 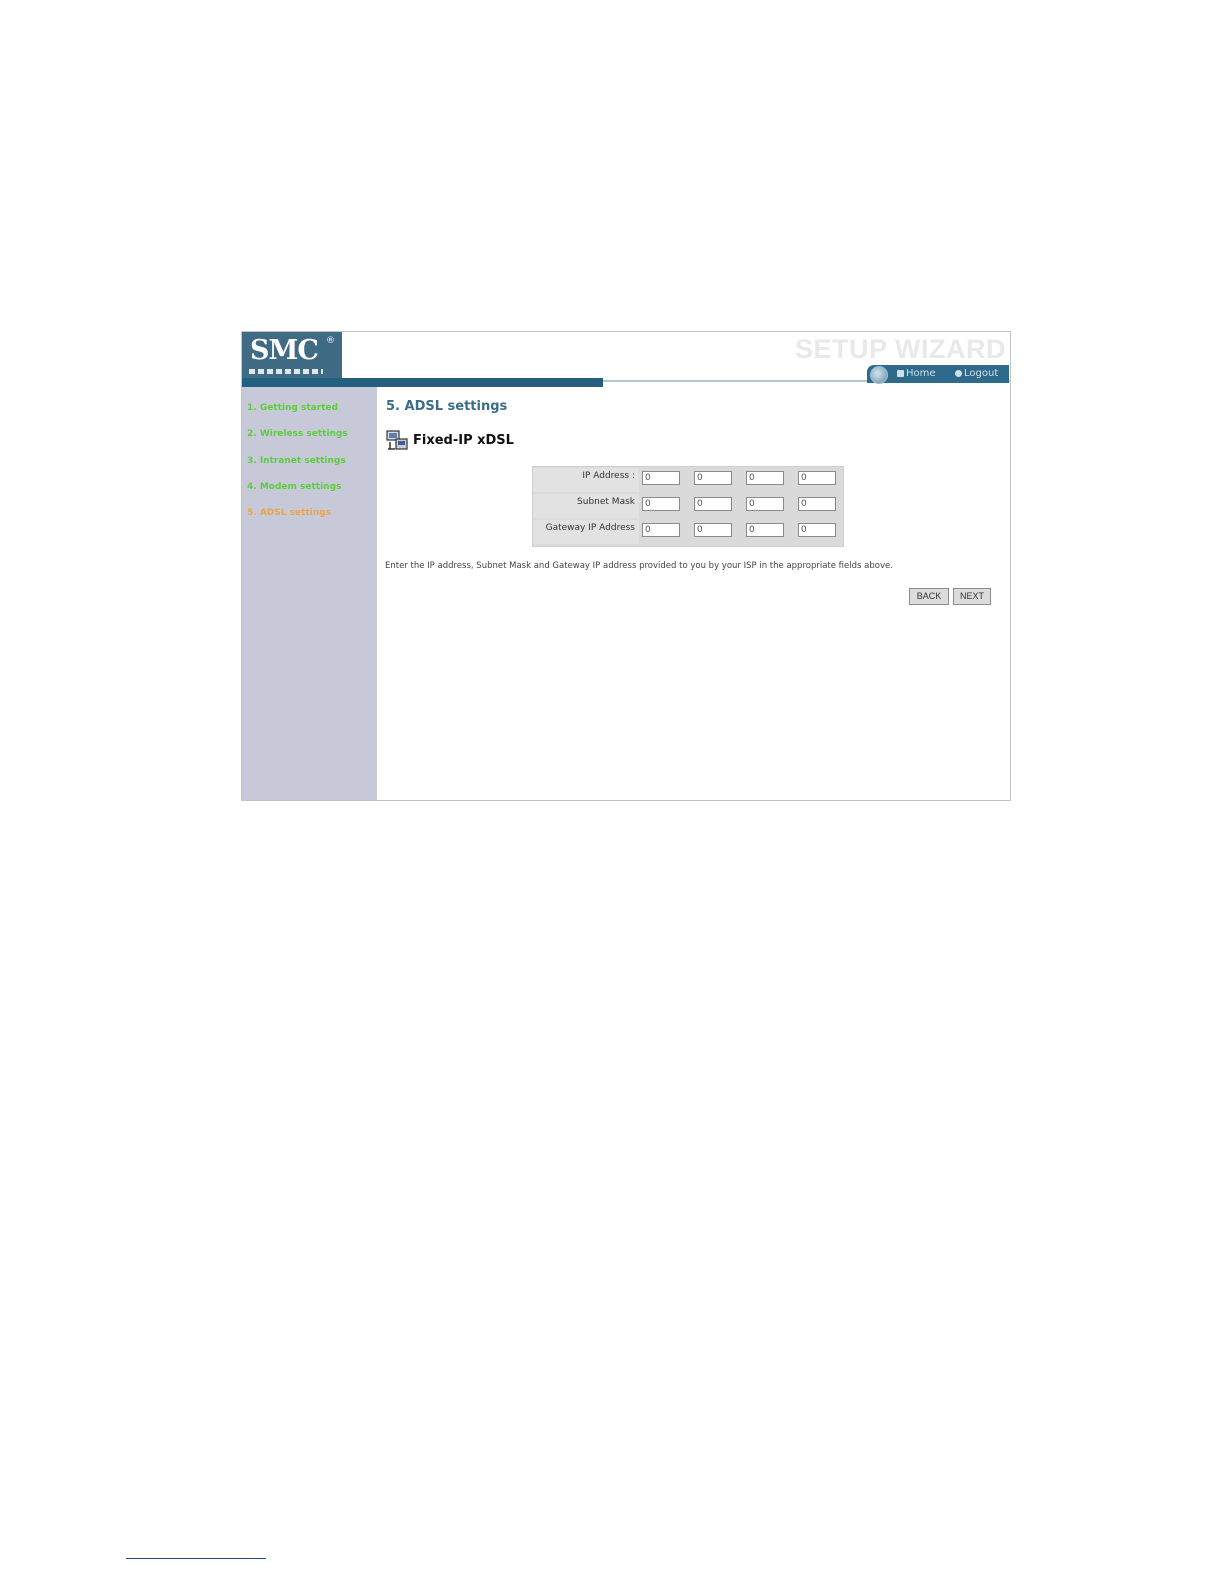 I want to click on ip-address-row: IP Address :, so click(x=688, y=480).